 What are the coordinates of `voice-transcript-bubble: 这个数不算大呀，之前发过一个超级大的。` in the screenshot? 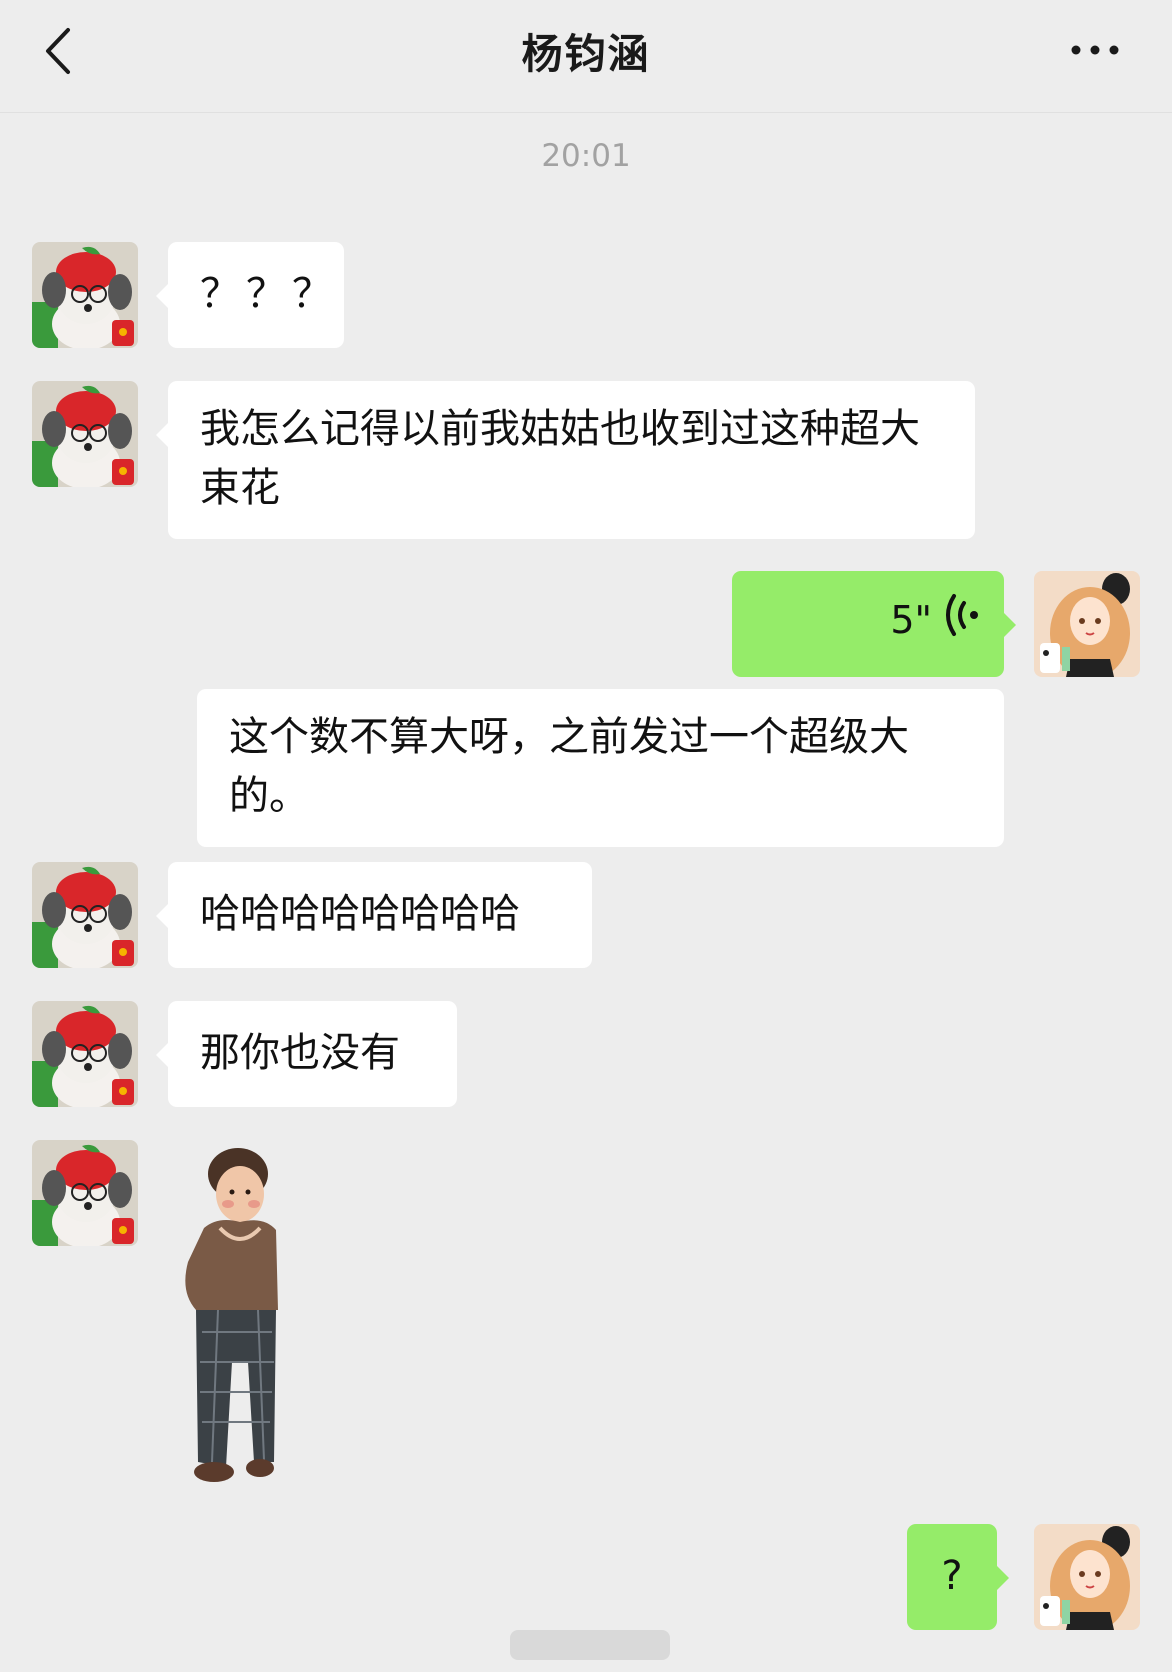 It's located at (600, 768).